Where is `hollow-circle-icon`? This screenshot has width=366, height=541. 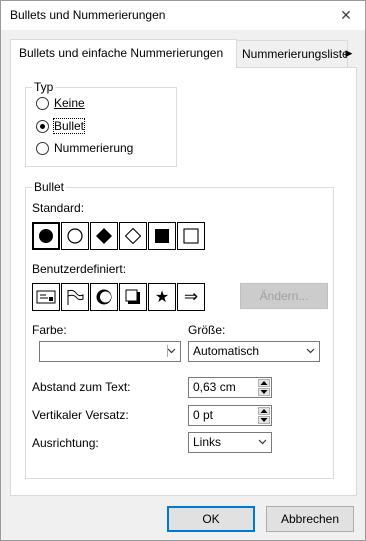 hollow-circle-icon is located at coordinates (75, 236).